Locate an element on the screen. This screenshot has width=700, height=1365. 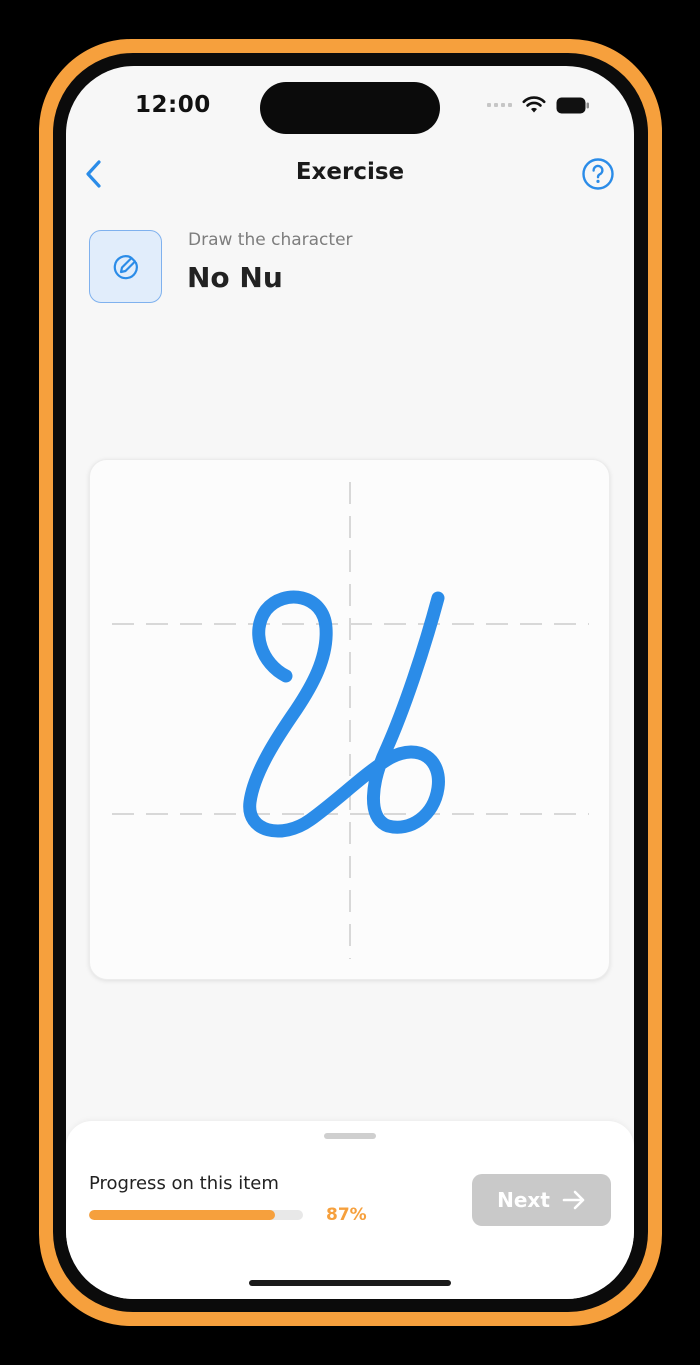
status-icons is located at coordinates (538, 105).